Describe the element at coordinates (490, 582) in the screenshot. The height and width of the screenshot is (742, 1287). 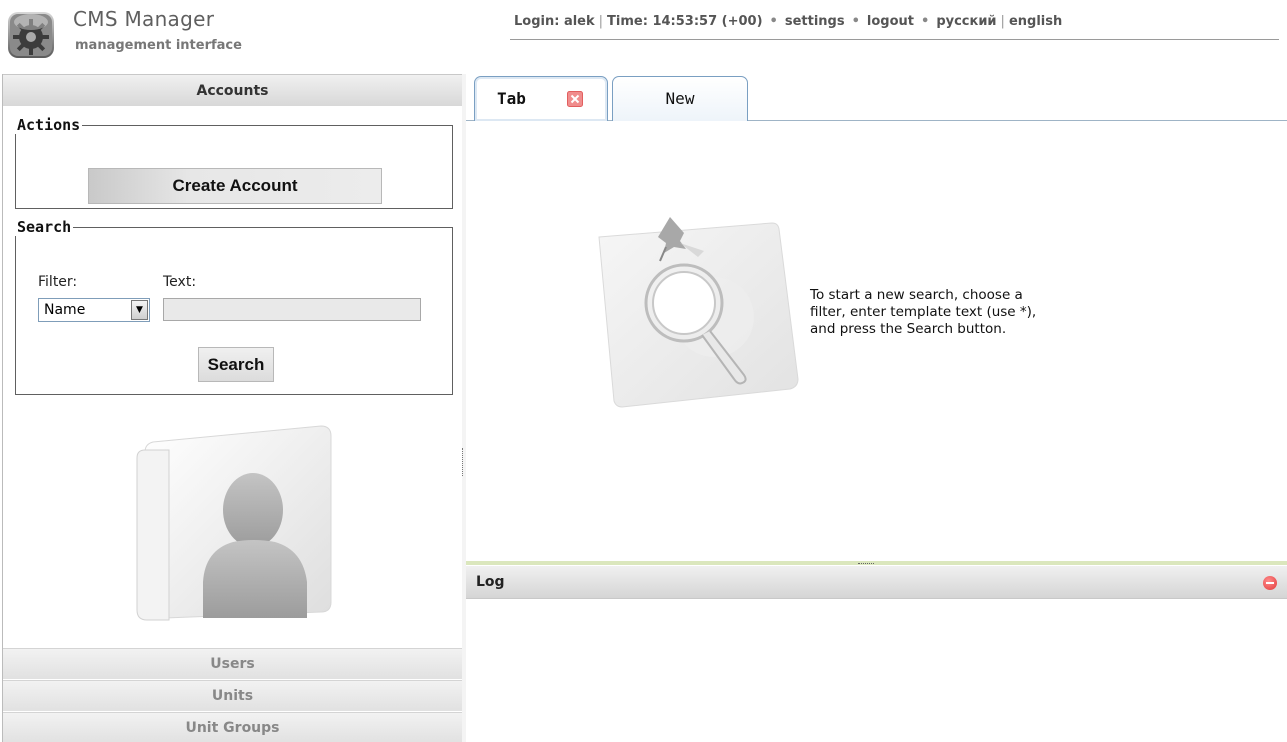
I see `log-title: Log` at that location.